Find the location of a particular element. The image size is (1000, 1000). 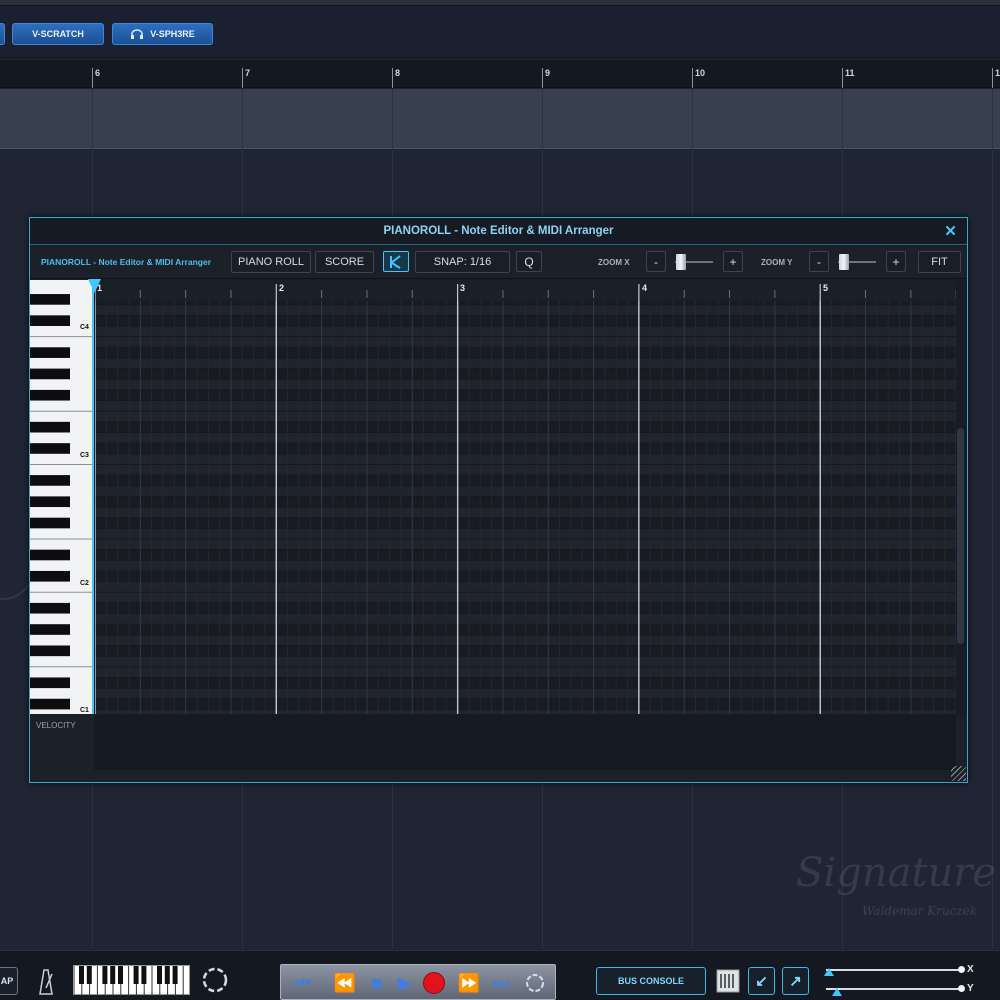

x-slider-handle is located at coordinates (961, 969).